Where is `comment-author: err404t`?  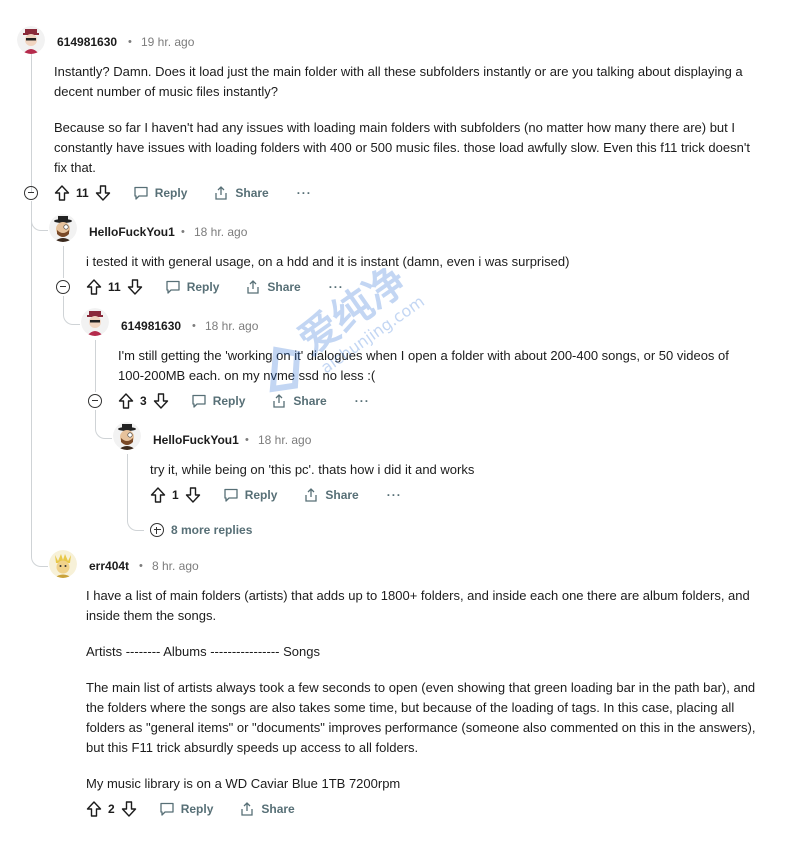 comment-author: err404t is located at coordinates (109, 566).